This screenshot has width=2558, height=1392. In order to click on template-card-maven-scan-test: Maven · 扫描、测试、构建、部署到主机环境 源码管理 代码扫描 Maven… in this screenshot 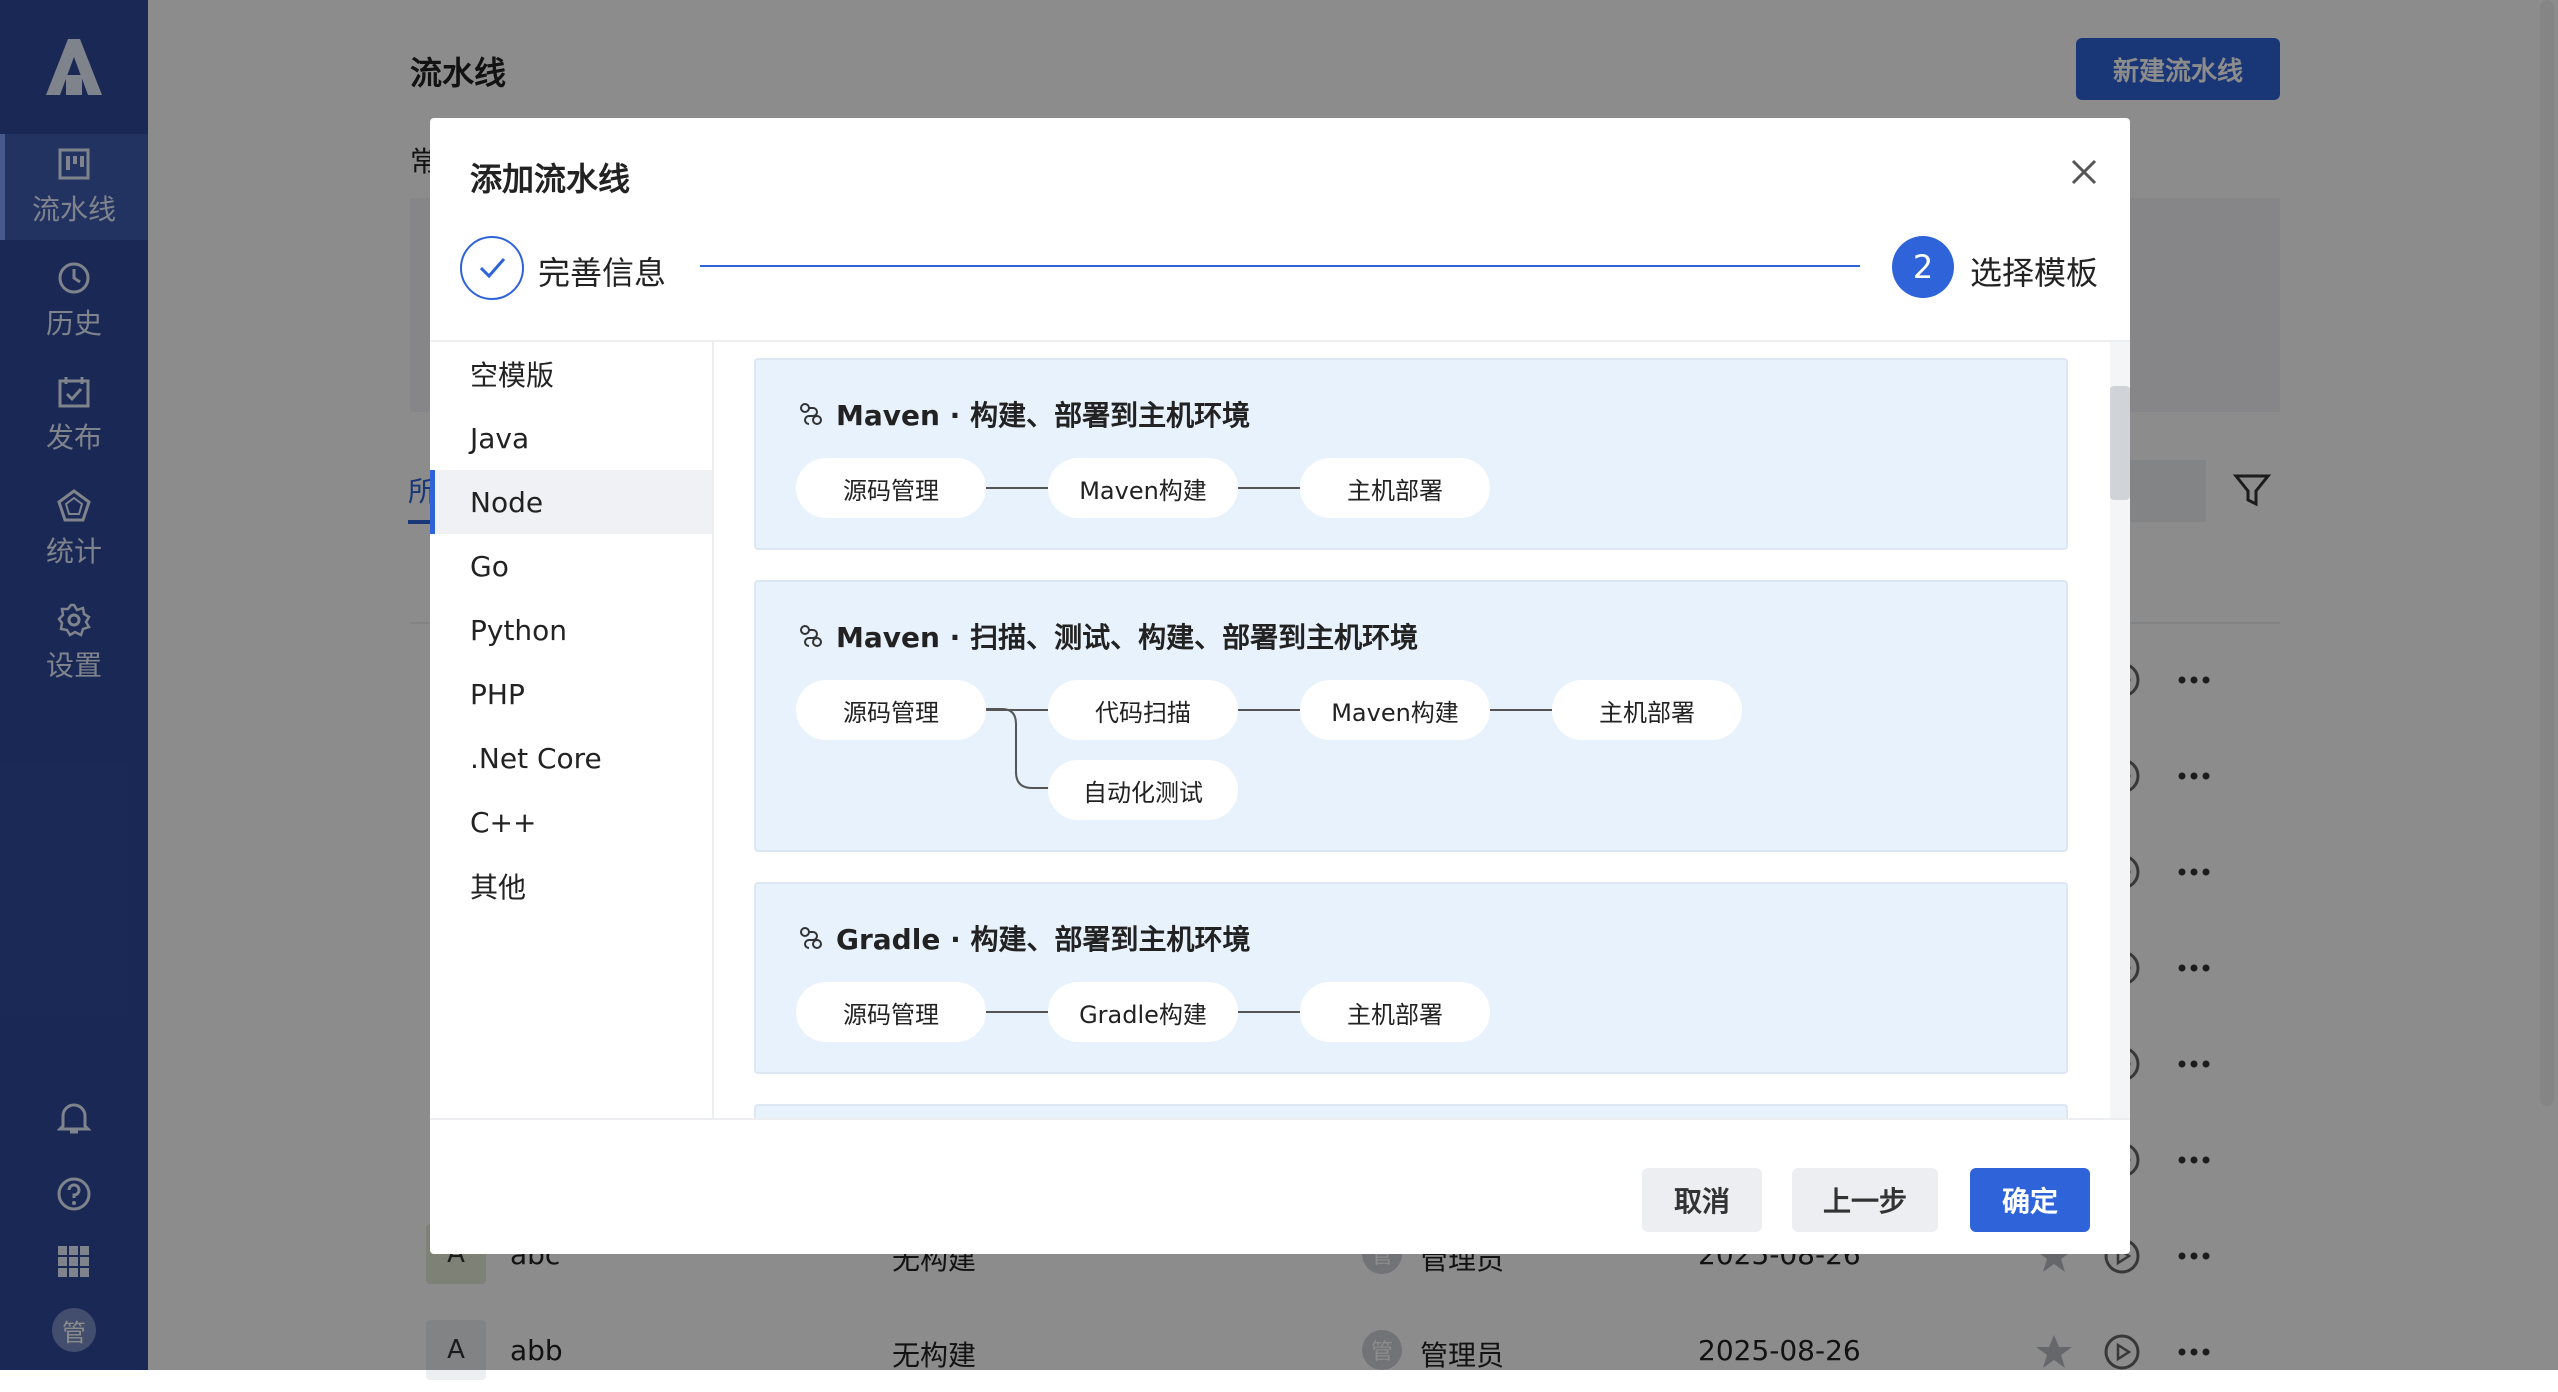, I will do `click(1411, 716)`.